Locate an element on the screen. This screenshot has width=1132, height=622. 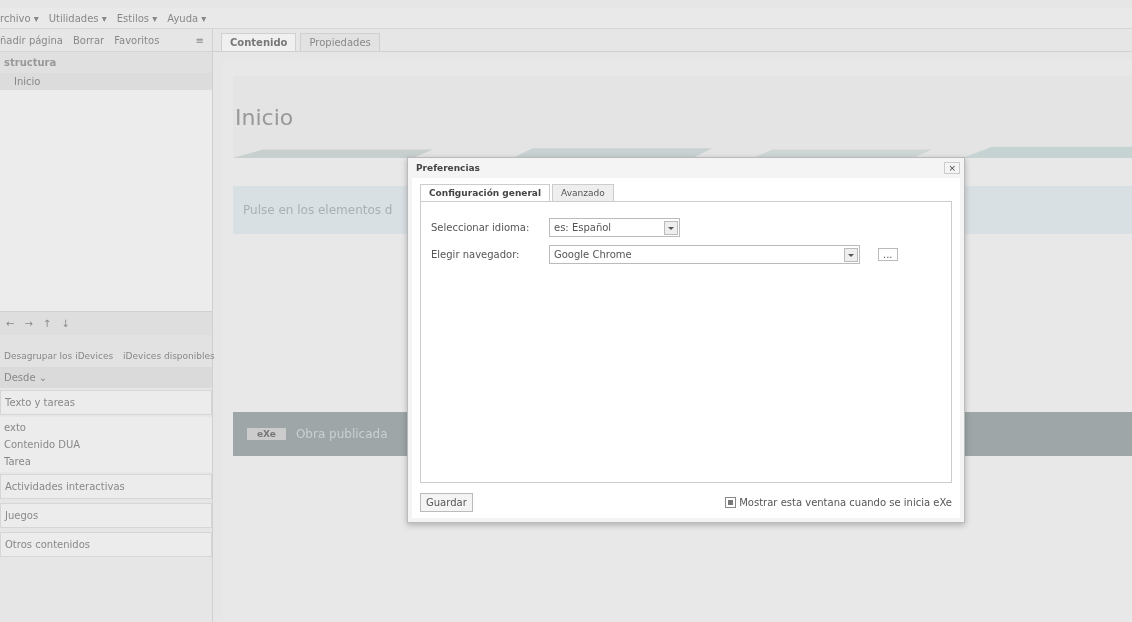
toolbar-button: Favoritos is located at coordinates (137, 40).